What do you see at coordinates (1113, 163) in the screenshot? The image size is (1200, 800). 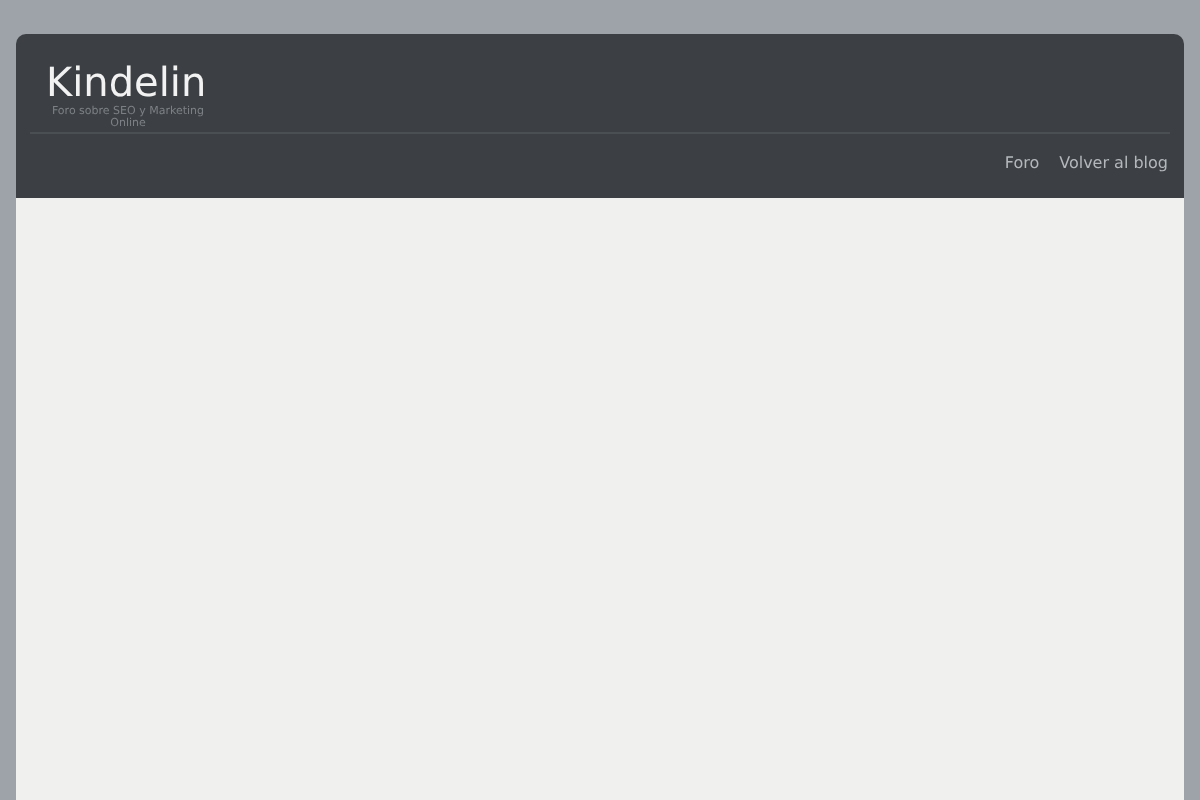 I see `nav-link: Volver al blog` at bounding box center [1113, 163].